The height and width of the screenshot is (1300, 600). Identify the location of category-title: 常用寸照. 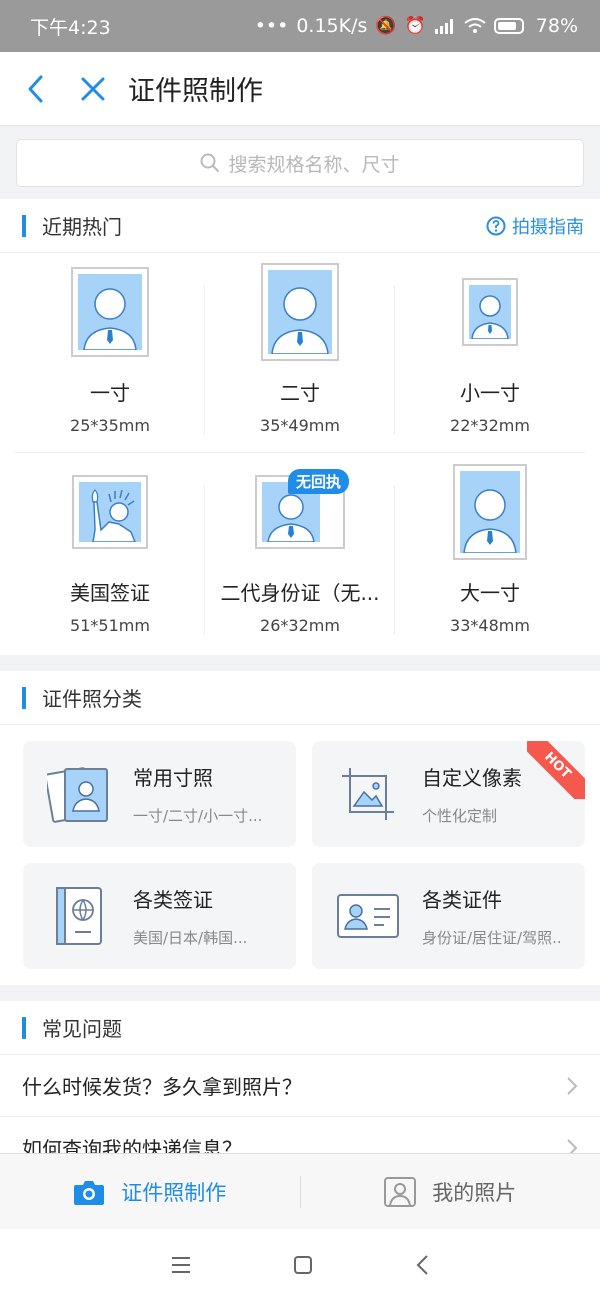
(173, 778).